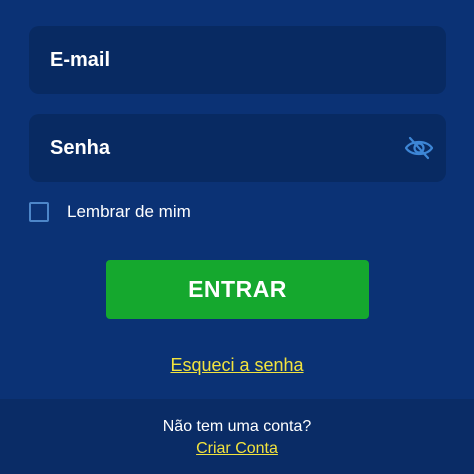 This screenshot has width=474, height=474. I want to click on email-input, so click(237, 60).